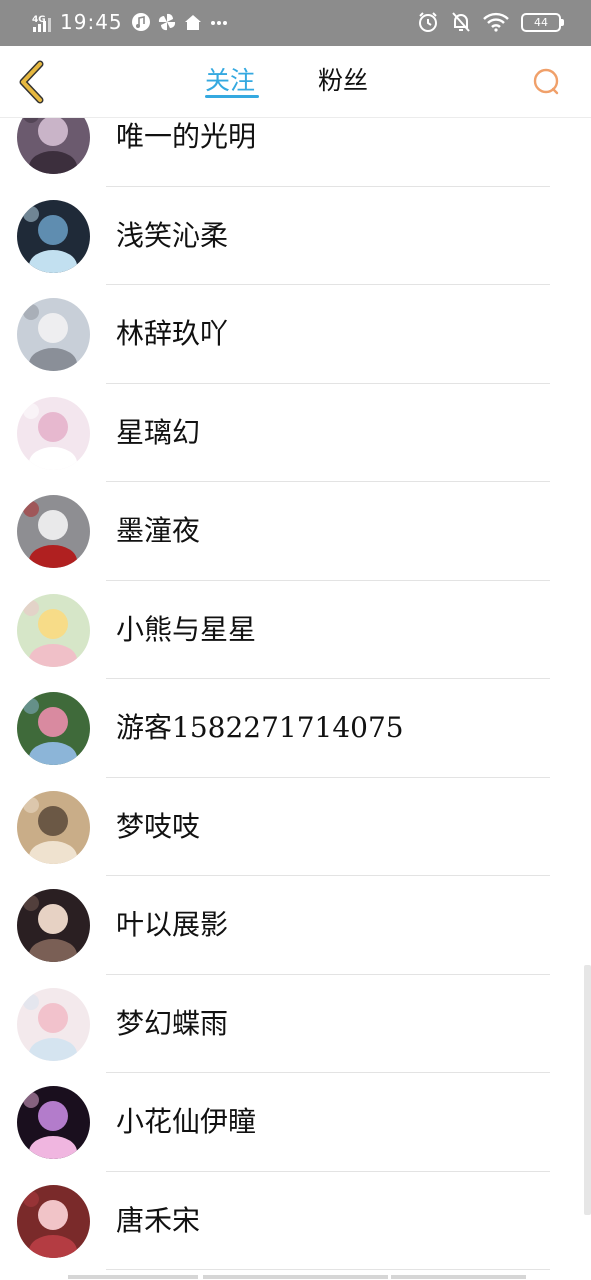 This screenshot has width=591, height=1280. What do you see at coordinates (158, 826) in the screenshot?
I see `user-name: 梦吱吱` at bounding box center [158, 826].